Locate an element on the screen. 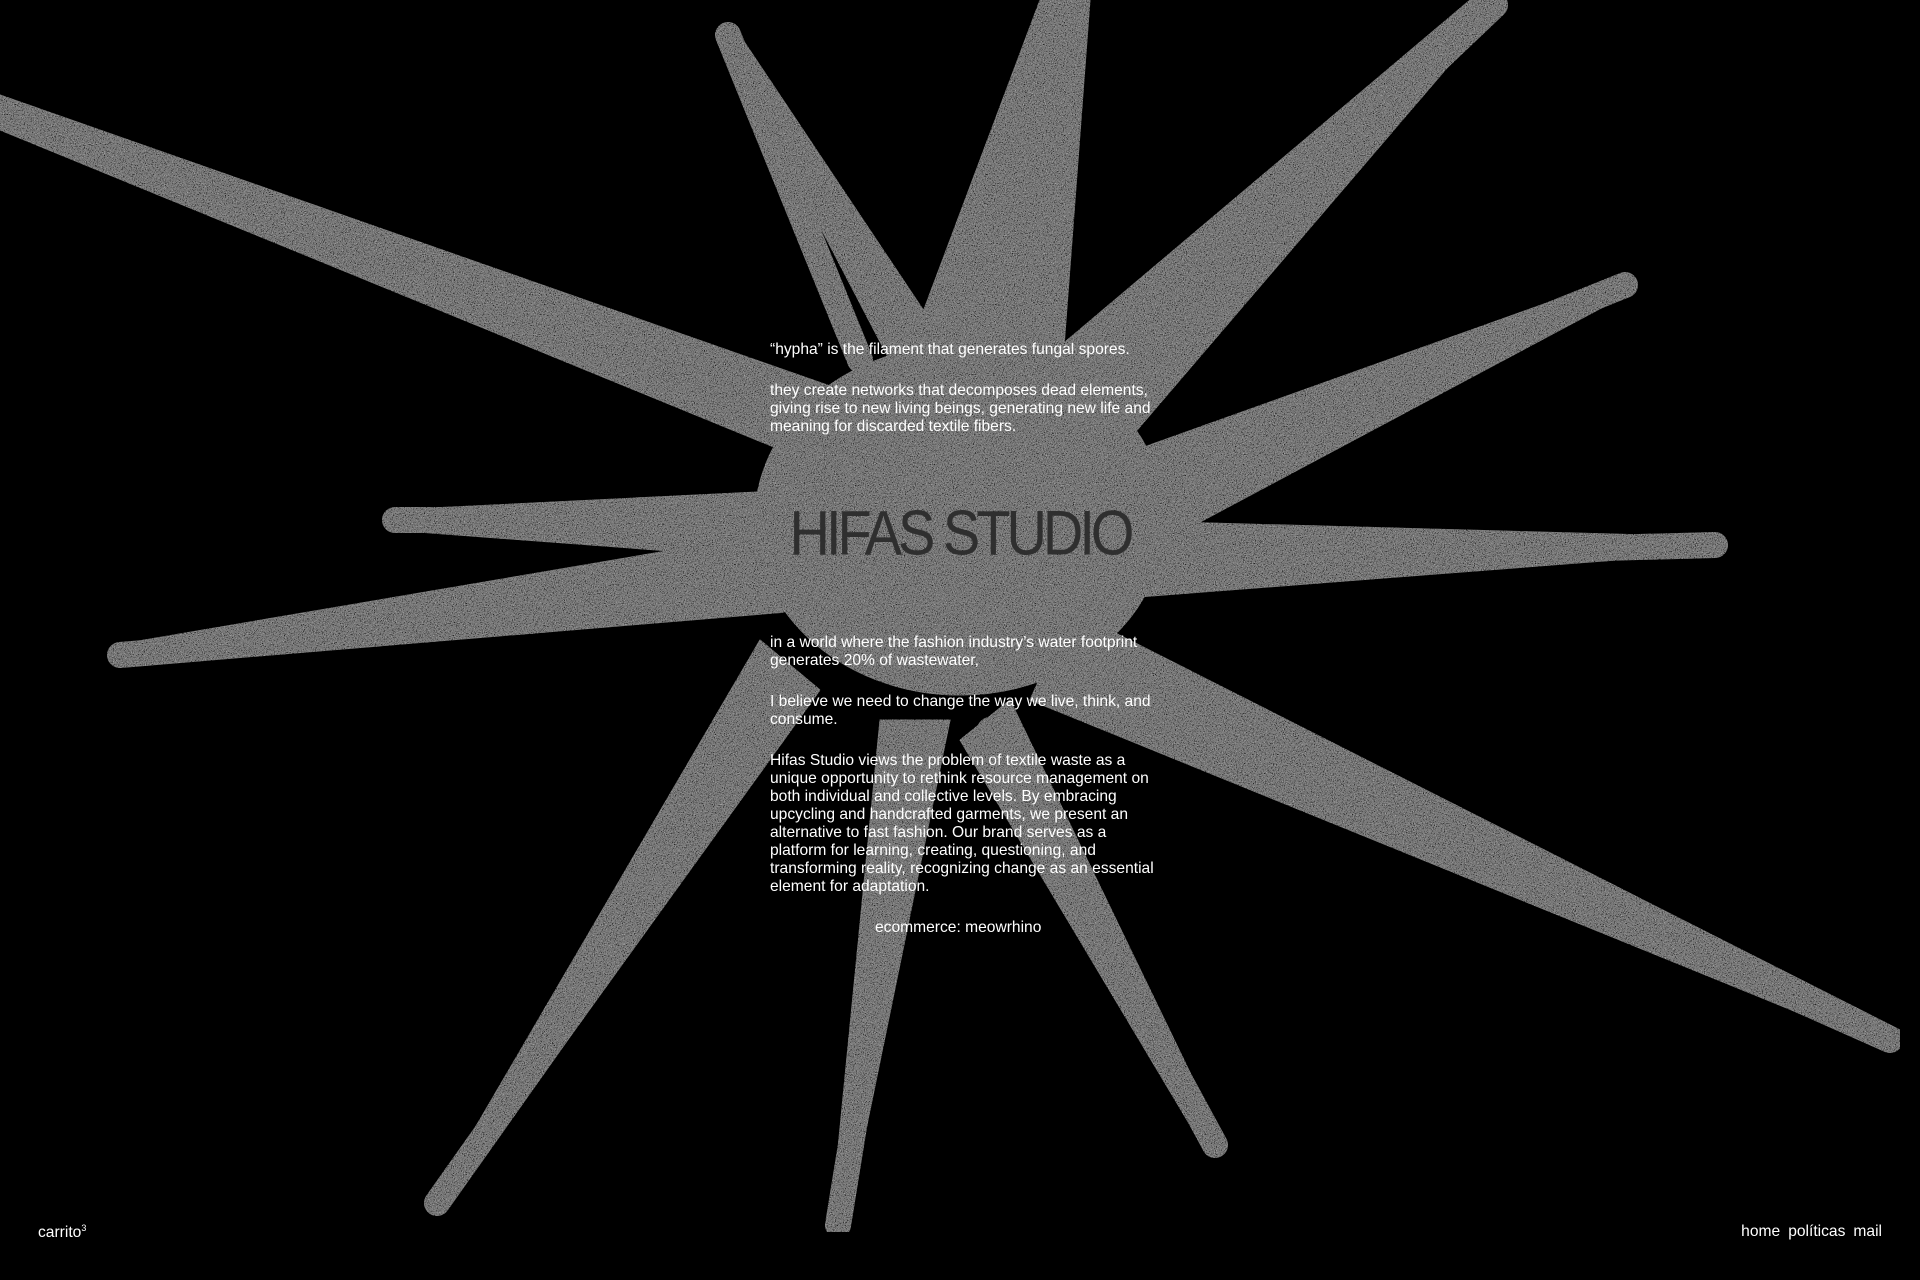 The height and width of the screenshot is (1280, 1920). cart-count-badge: 3 is located at coordinates (84, 1228).